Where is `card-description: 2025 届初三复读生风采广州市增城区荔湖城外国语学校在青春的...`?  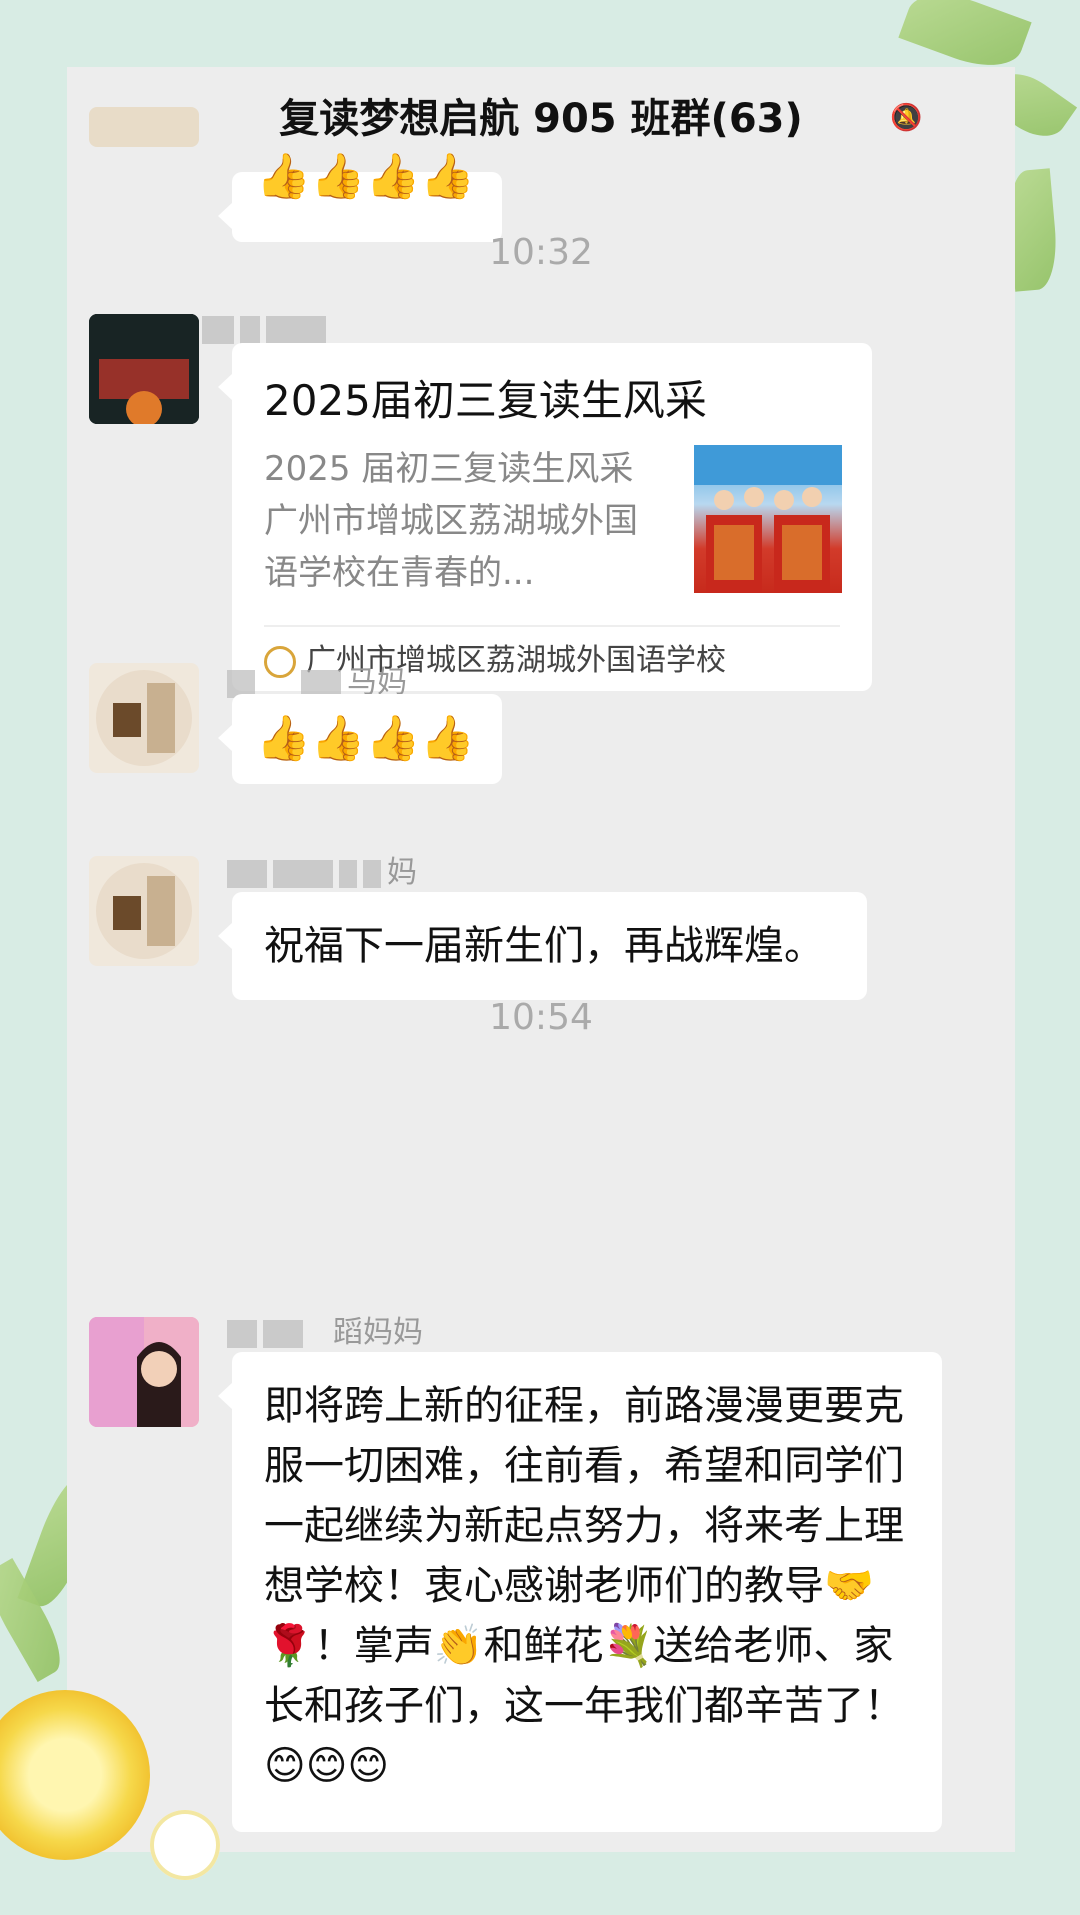 card-description: 2025 届初三复读生风采广州市增城区荔湖城外国语学校在青春的... is located at coordinates (451, 521).